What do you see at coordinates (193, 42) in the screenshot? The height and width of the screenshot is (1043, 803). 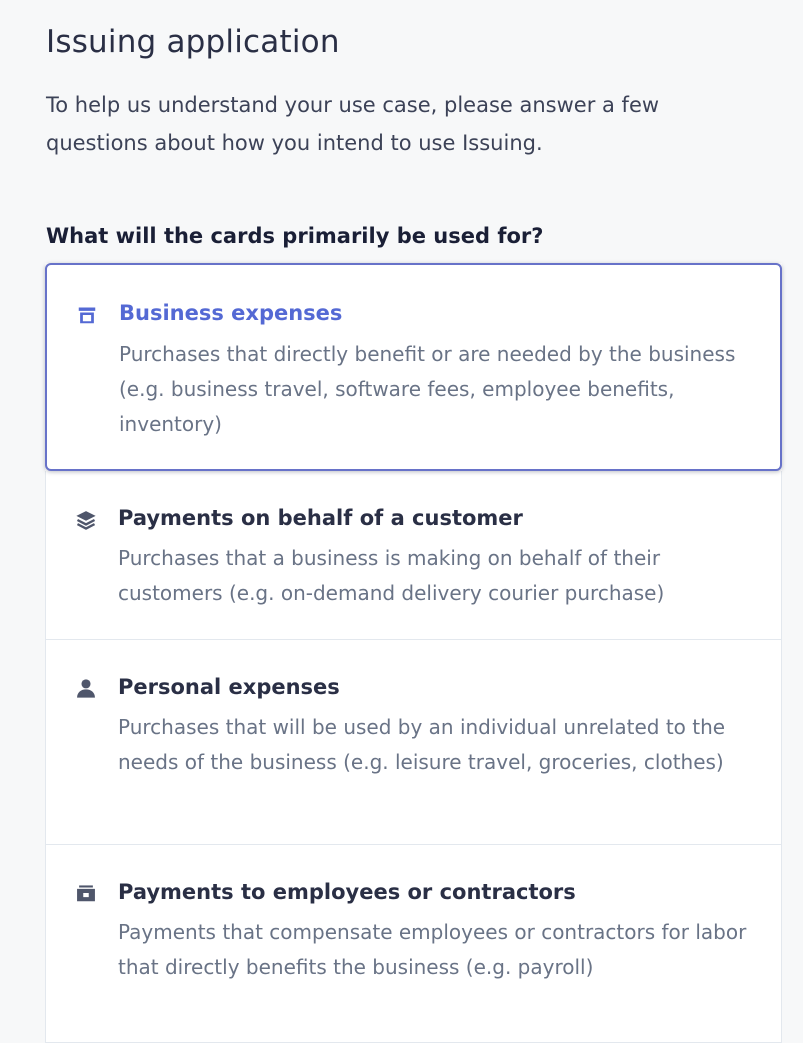 I see `page-title: Issuing application` at bounding box center [193, 42].